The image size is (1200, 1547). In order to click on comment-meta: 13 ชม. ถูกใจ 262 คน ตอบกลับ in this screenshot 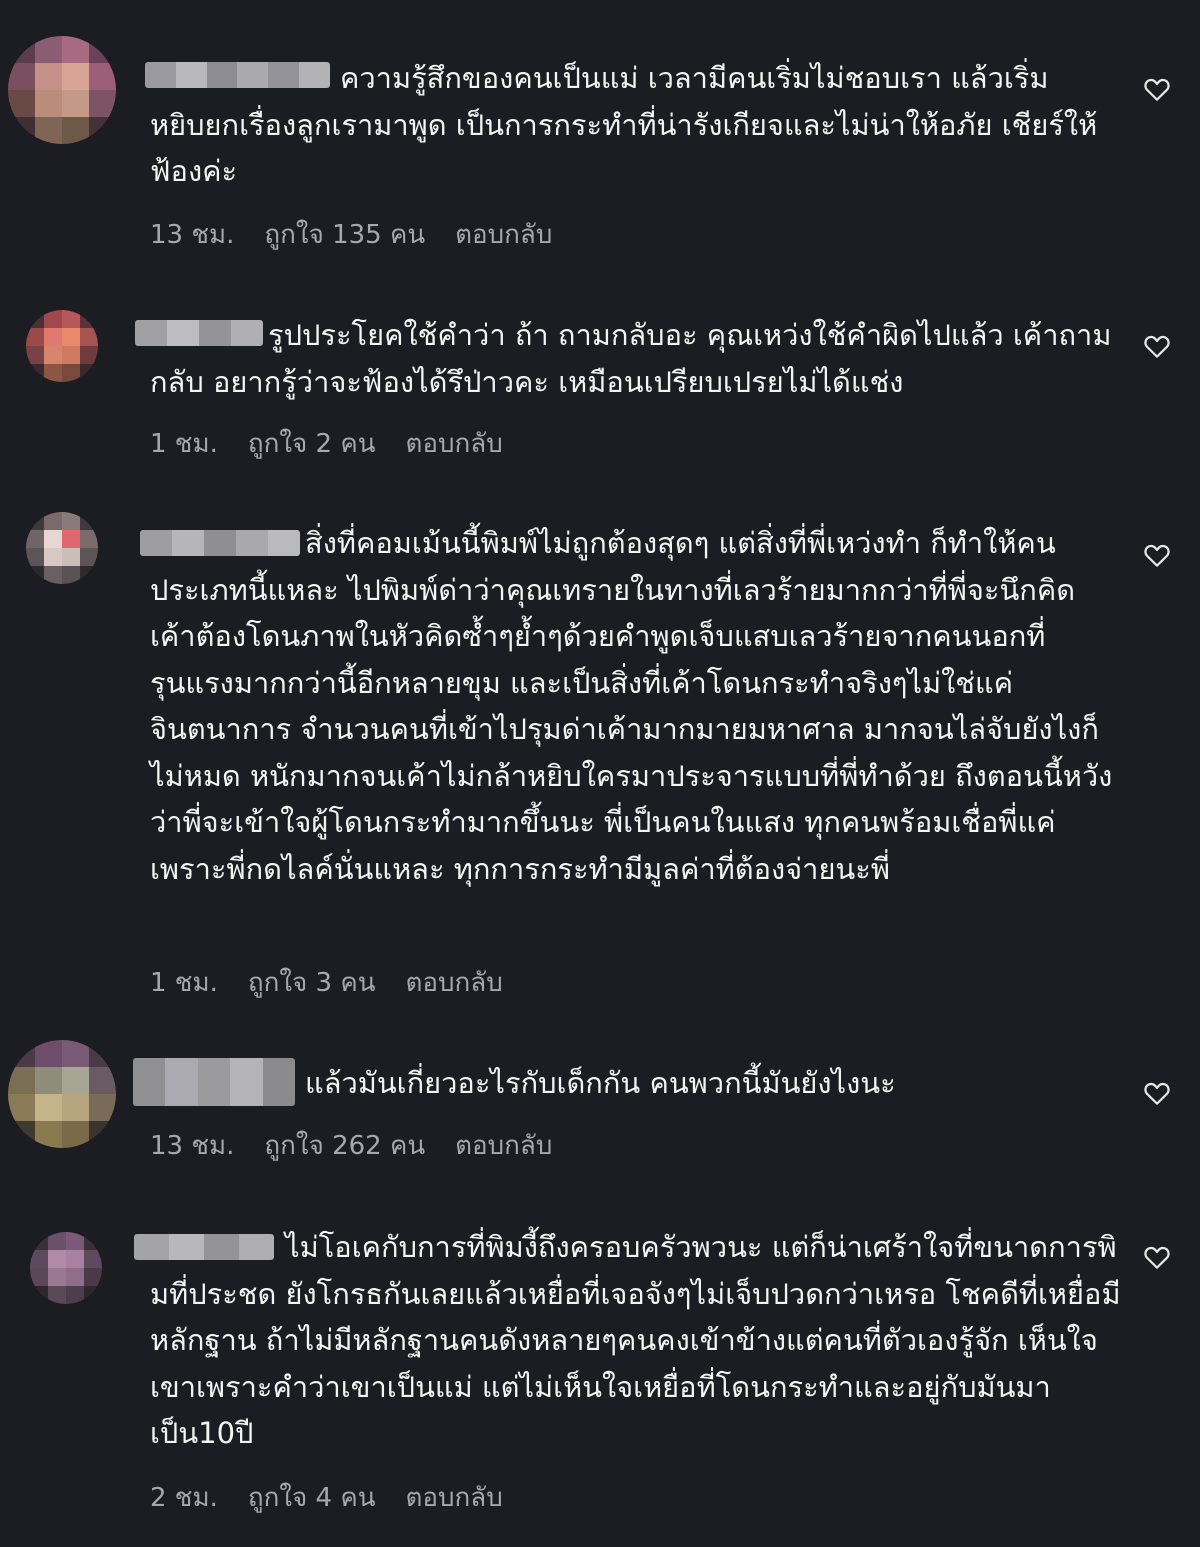, I will do `click(366, 1145)`.